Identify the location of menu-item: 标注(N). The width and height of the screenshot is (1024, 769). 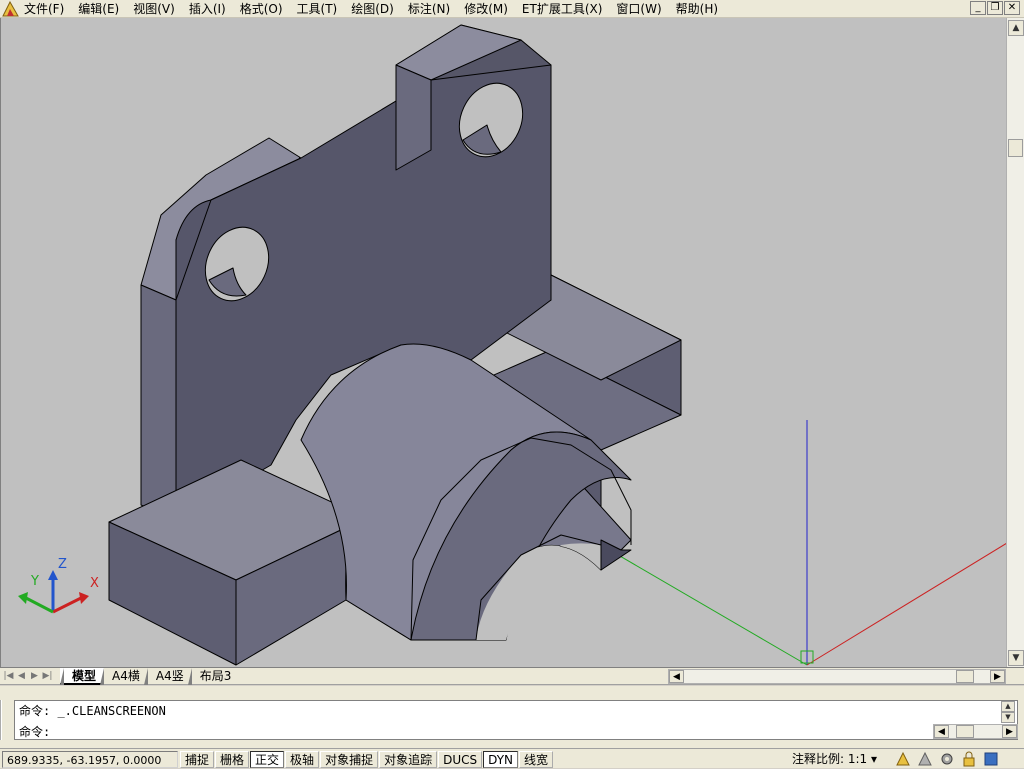
(432, 9).